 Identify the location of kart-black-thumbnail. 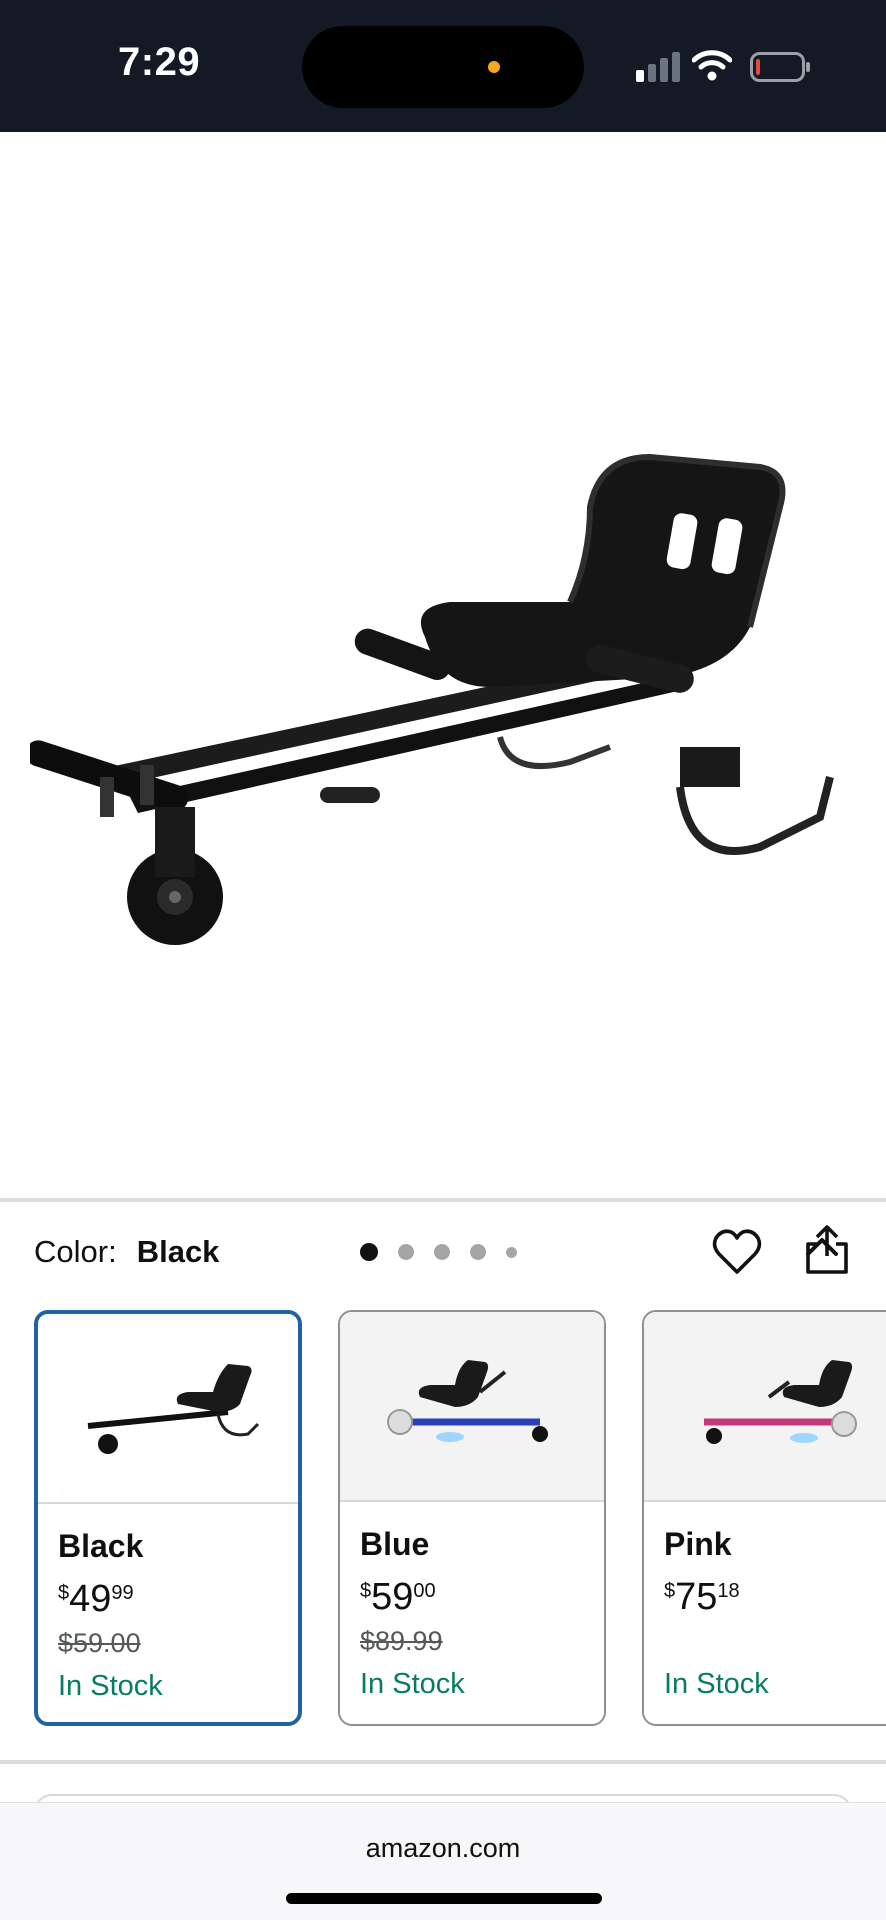
(173, 1409).